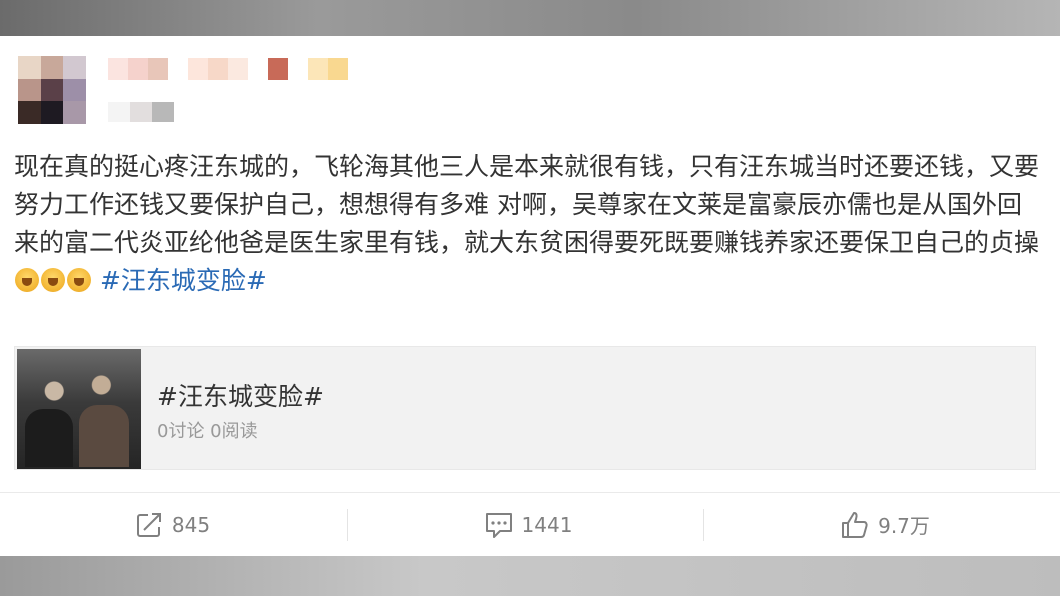  I want to click on share-icon, so click(150, 525).